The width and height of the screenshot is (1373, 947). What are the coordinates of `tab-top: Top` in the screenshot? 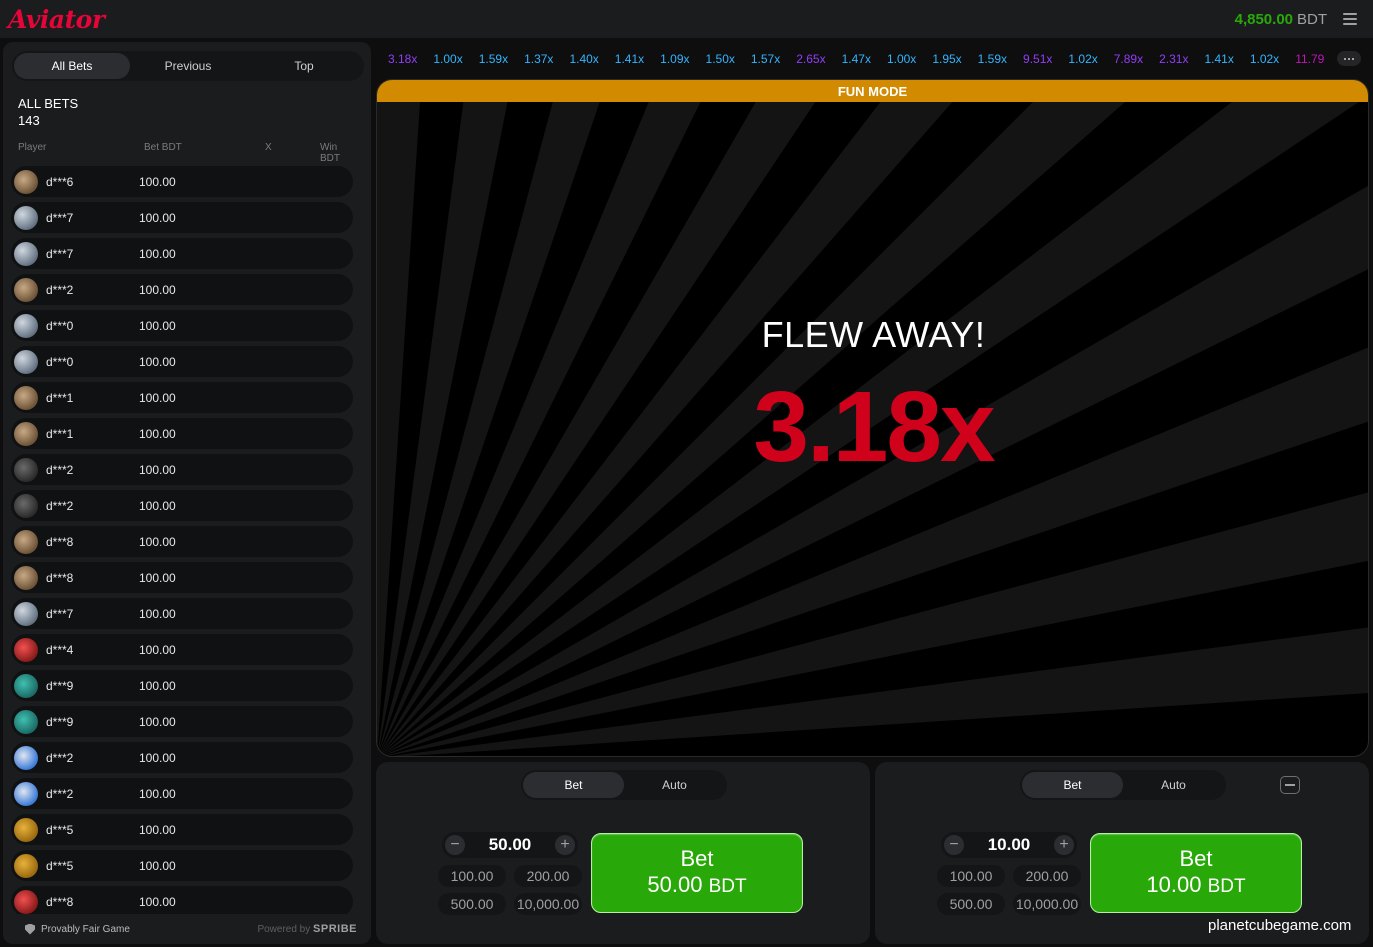 It's located at (304, 66).